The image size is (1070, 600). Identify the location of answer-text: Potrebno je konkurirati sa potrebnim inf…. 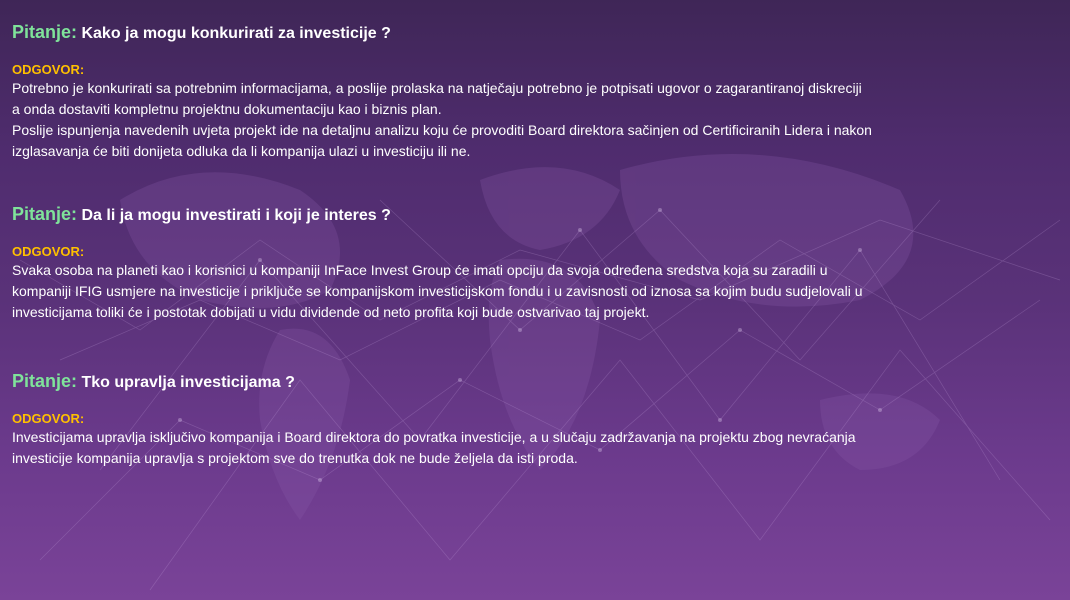
(529, 120).